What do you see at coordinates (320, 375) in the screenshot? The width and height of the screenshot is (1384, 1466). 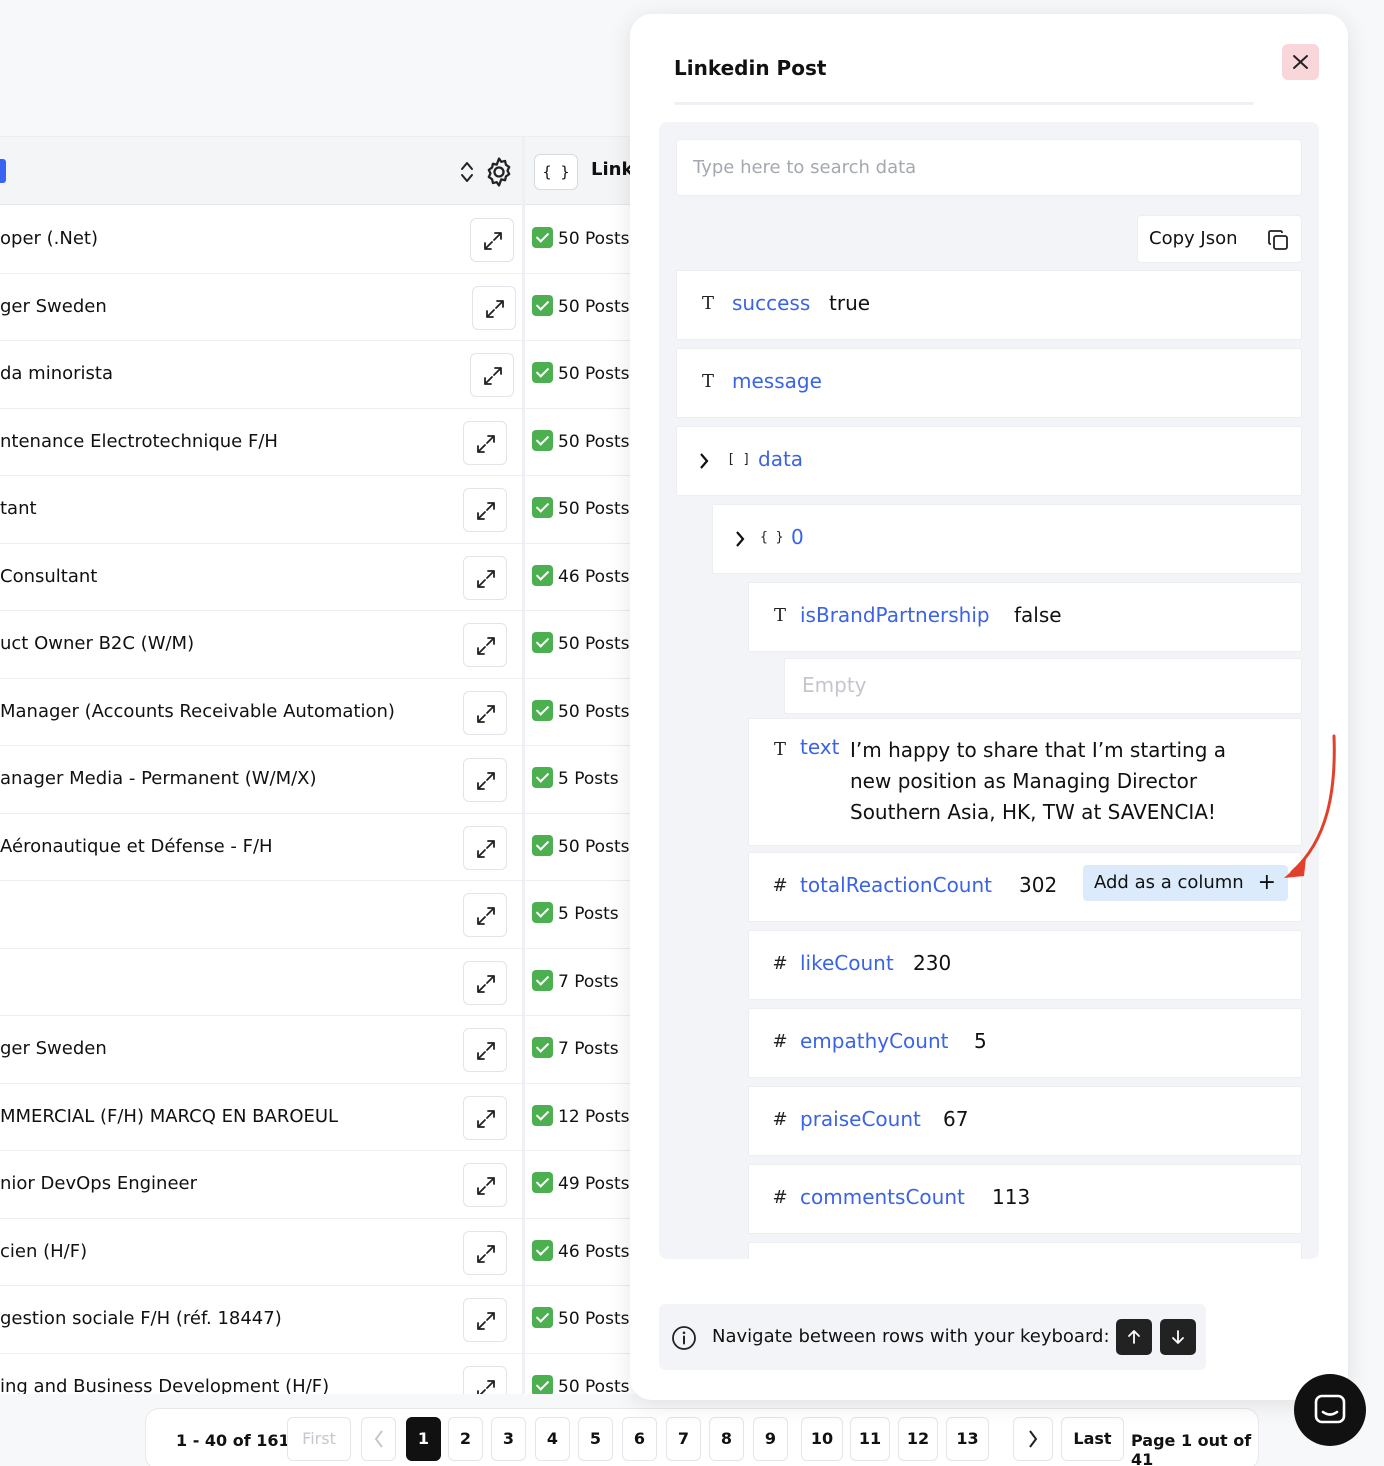 I see `table-row: da minorista 50 Posts` at bounding box center [320, 375].